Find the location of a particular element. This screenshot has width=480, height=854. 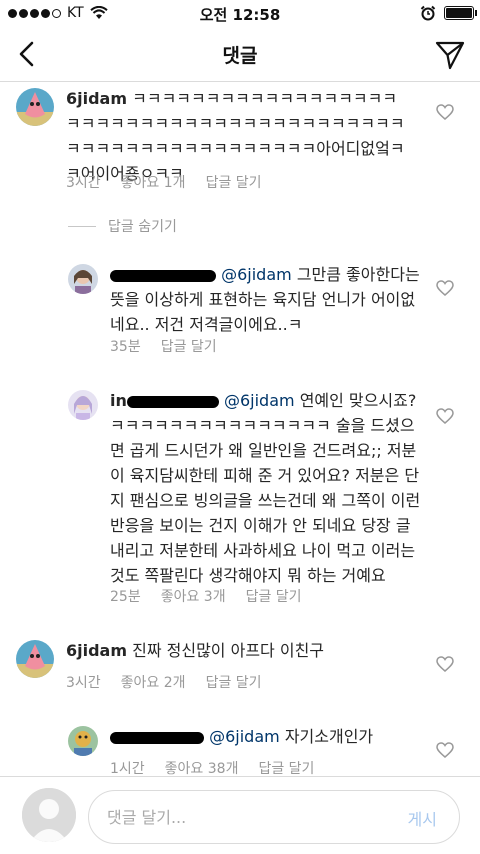

alarm-icon is located at coordinates (428, 13).